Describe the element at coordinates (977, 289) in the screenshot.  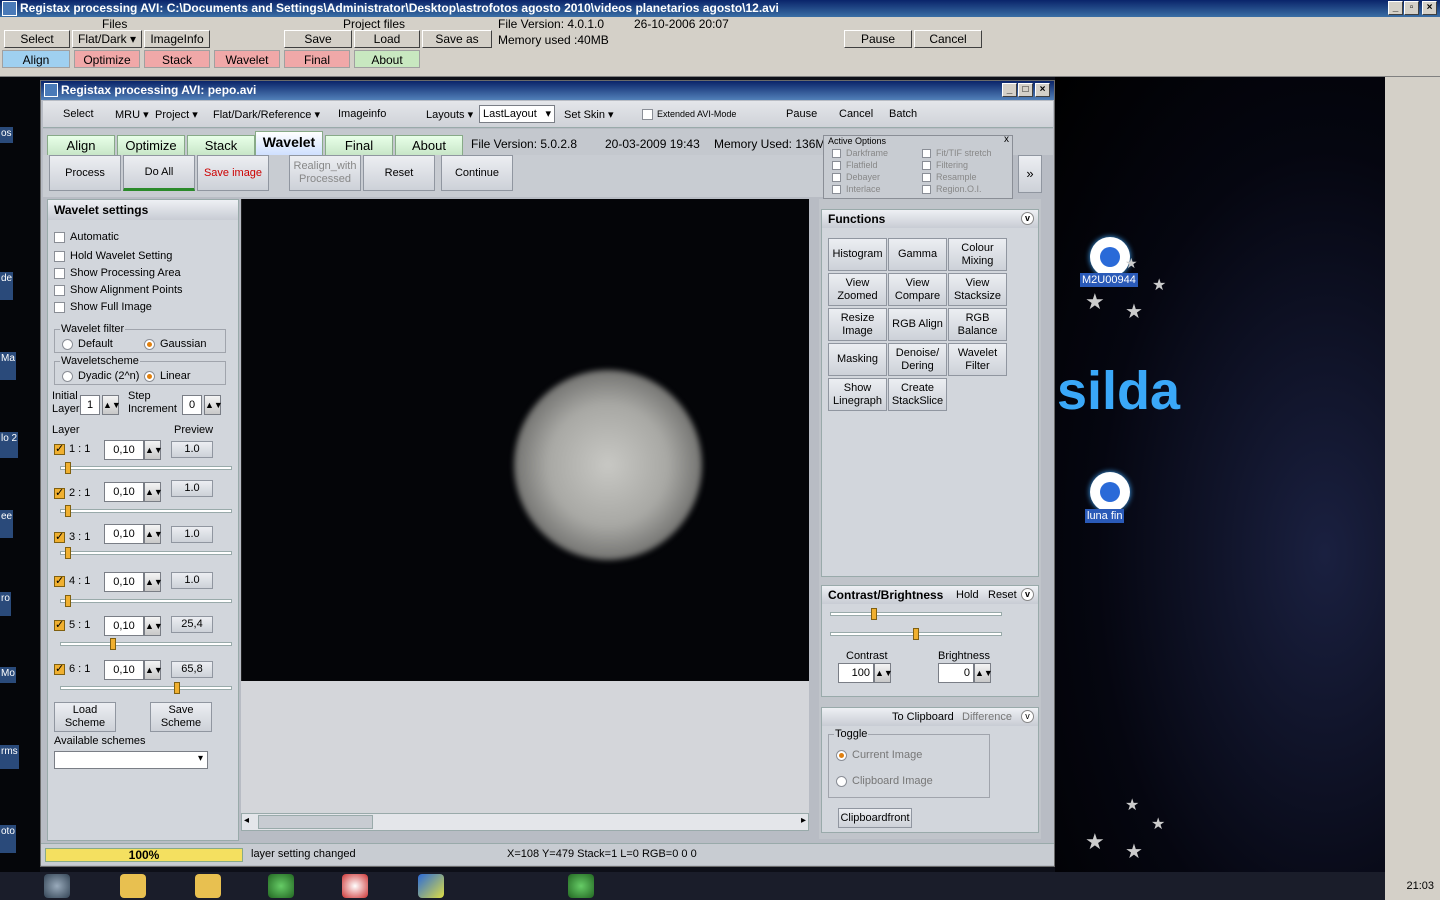
I see `view-stacksize-button: View Stacksize` at that location.